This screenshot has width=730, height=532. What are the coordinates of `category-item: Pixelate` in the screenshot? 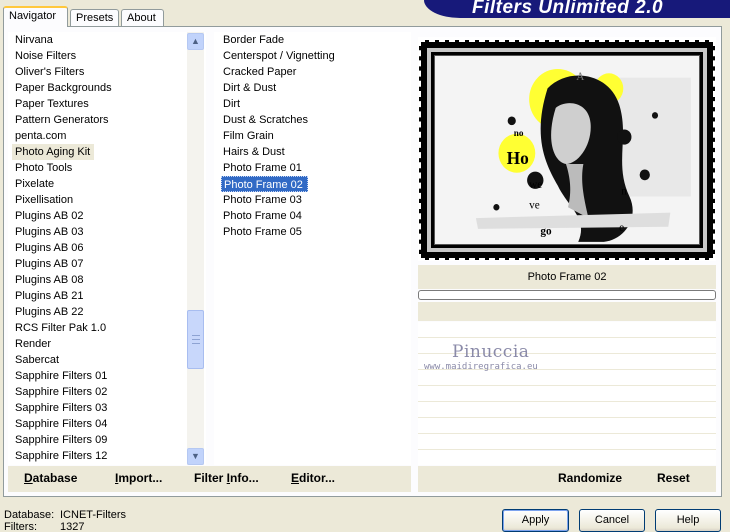 It's located at (107, 184).